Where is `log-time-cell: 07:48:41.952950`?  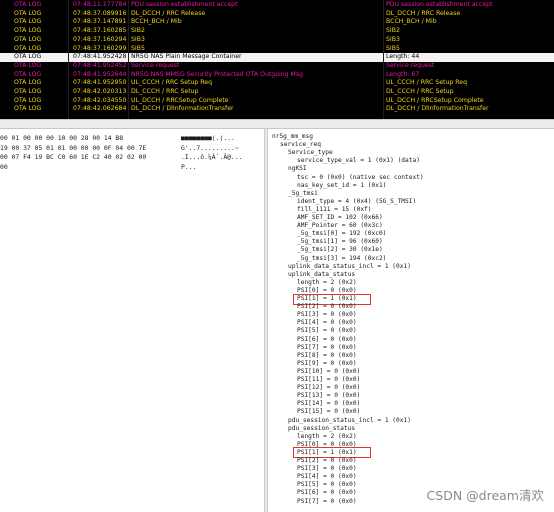
log-time-cell: 07:48:41.952950 is located at coordinates (100, 83).